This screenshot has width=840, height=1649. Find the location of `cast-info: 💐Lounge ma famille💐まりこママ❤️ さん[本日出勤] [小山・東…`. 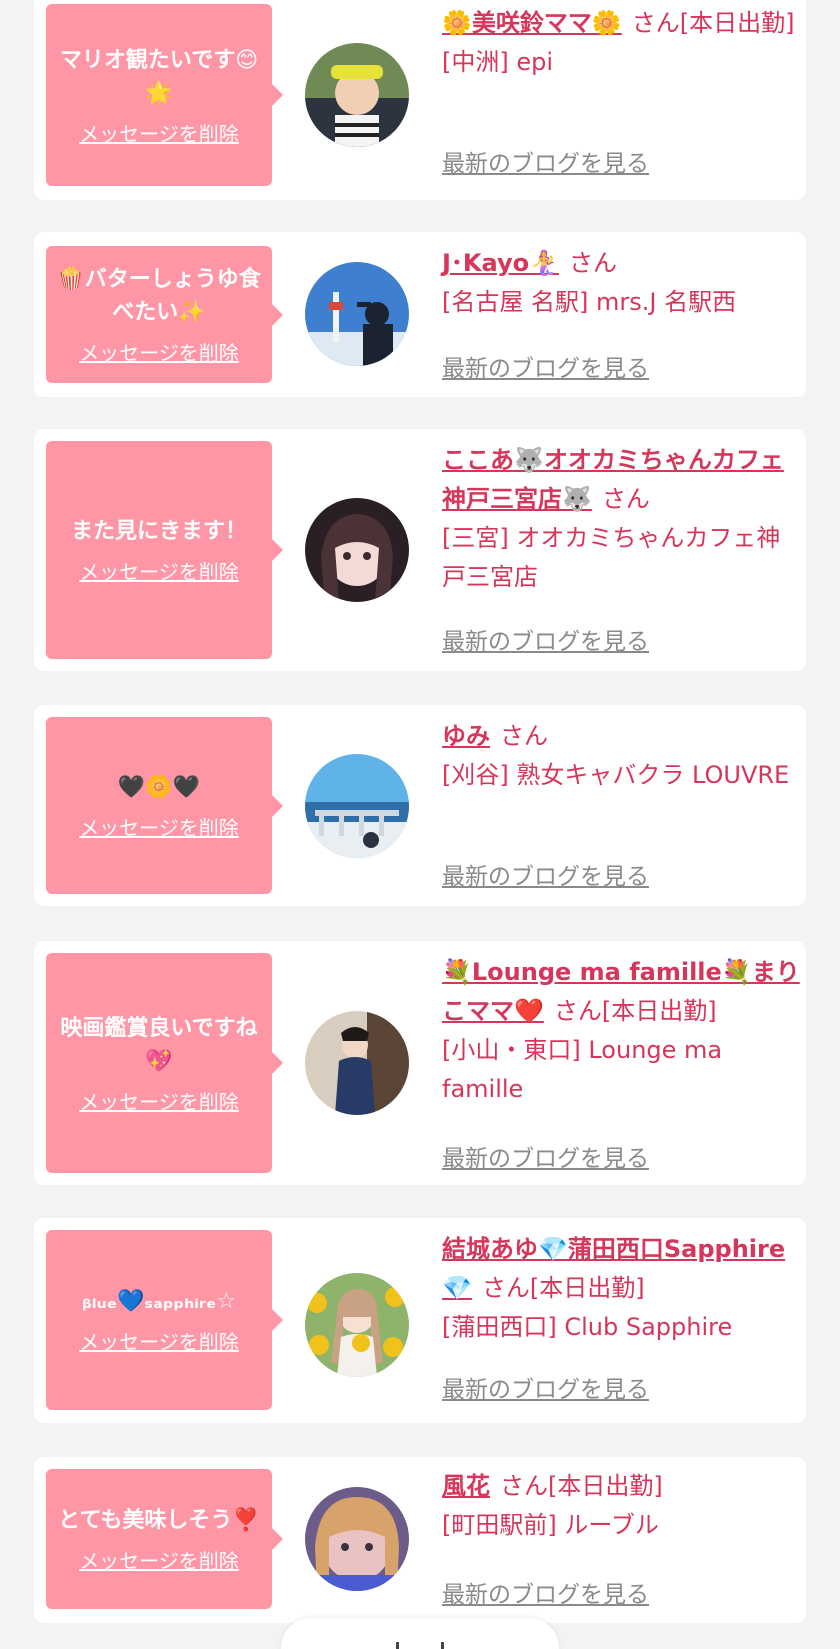

cast-info: 💐Lounge ma famille💐まりこママ❤️ さん[本日出勤] [小山・東… is located at coordinates (623, 1031).